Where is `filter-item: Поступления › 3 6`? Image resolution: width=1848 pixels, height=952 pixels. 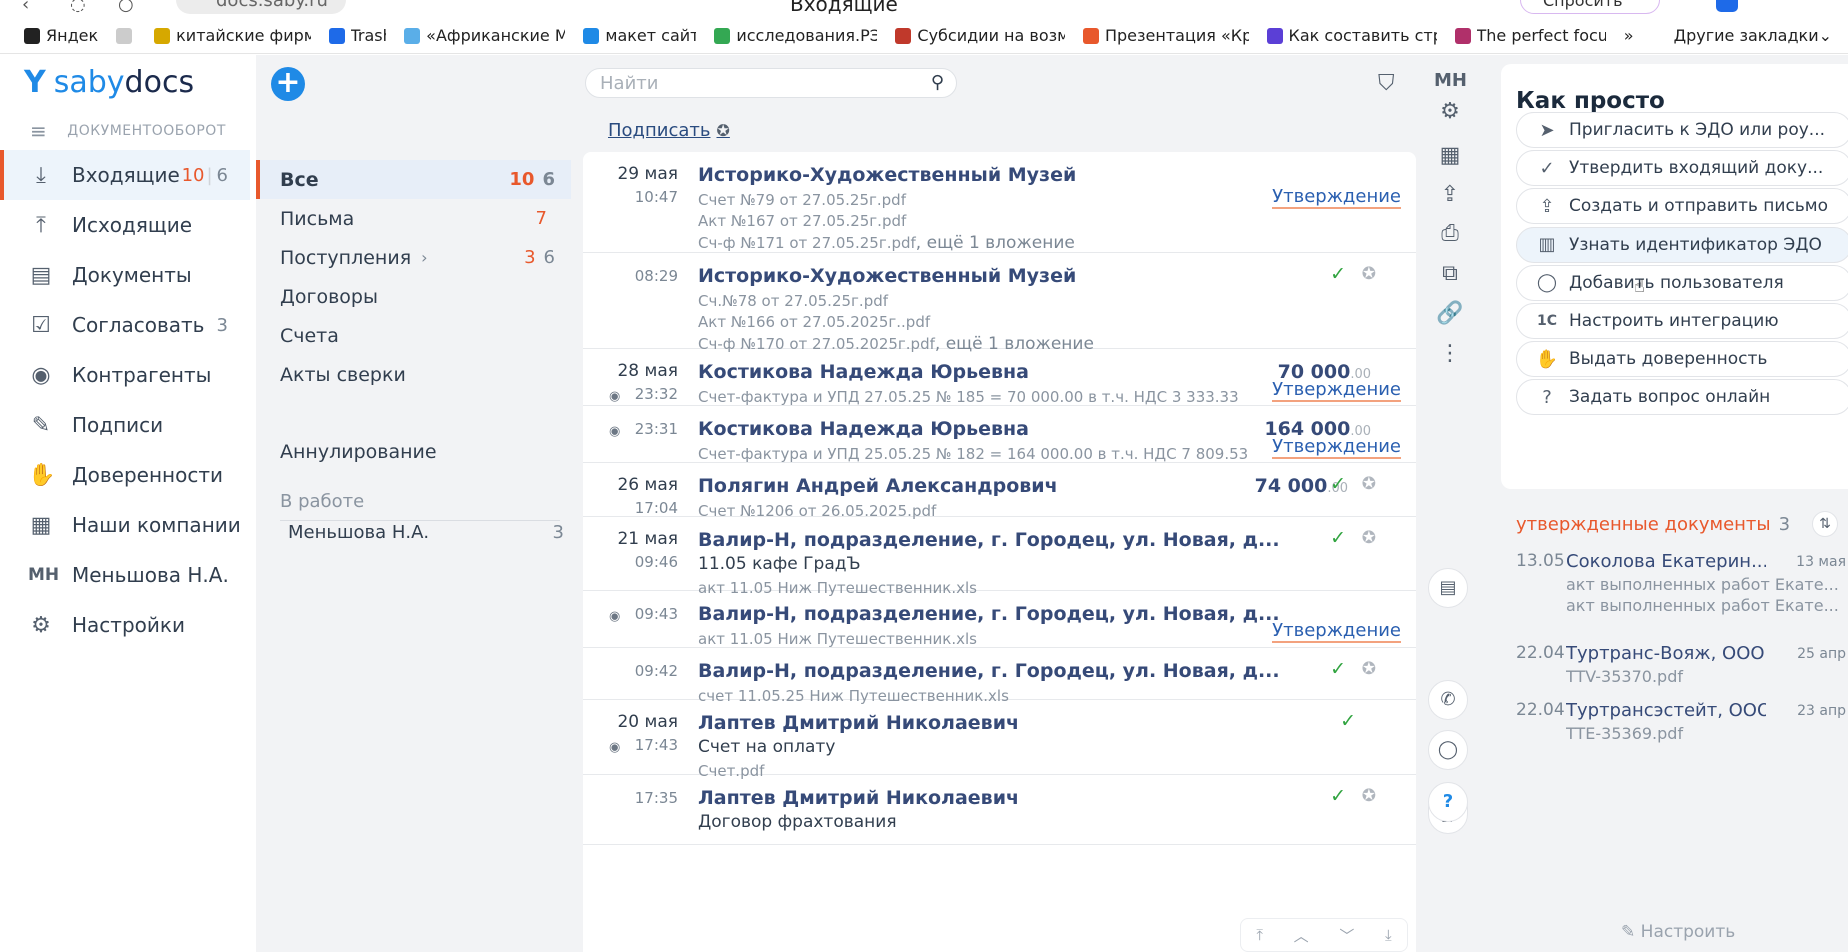
filter-item: Поступления › 3 6 is located at coordinates (413, 257).